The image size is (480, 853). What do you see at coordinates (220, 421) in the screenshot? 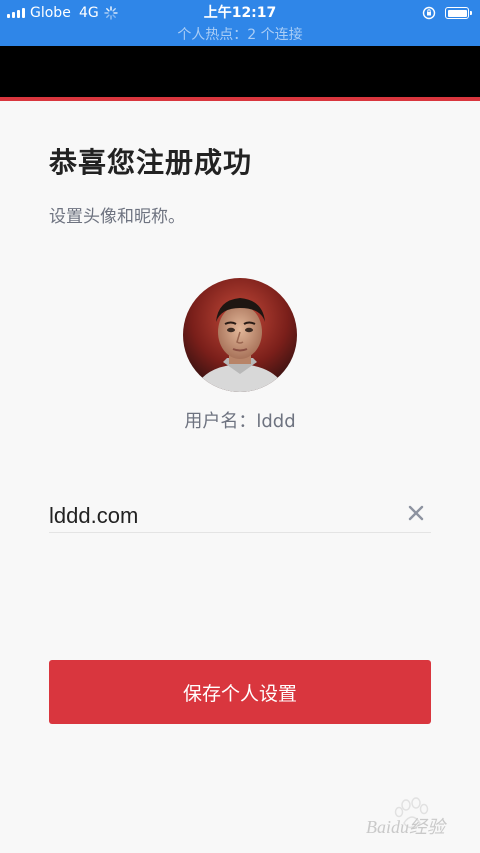
I see `username-label: 用户名：` at bounding box center [220, 421].